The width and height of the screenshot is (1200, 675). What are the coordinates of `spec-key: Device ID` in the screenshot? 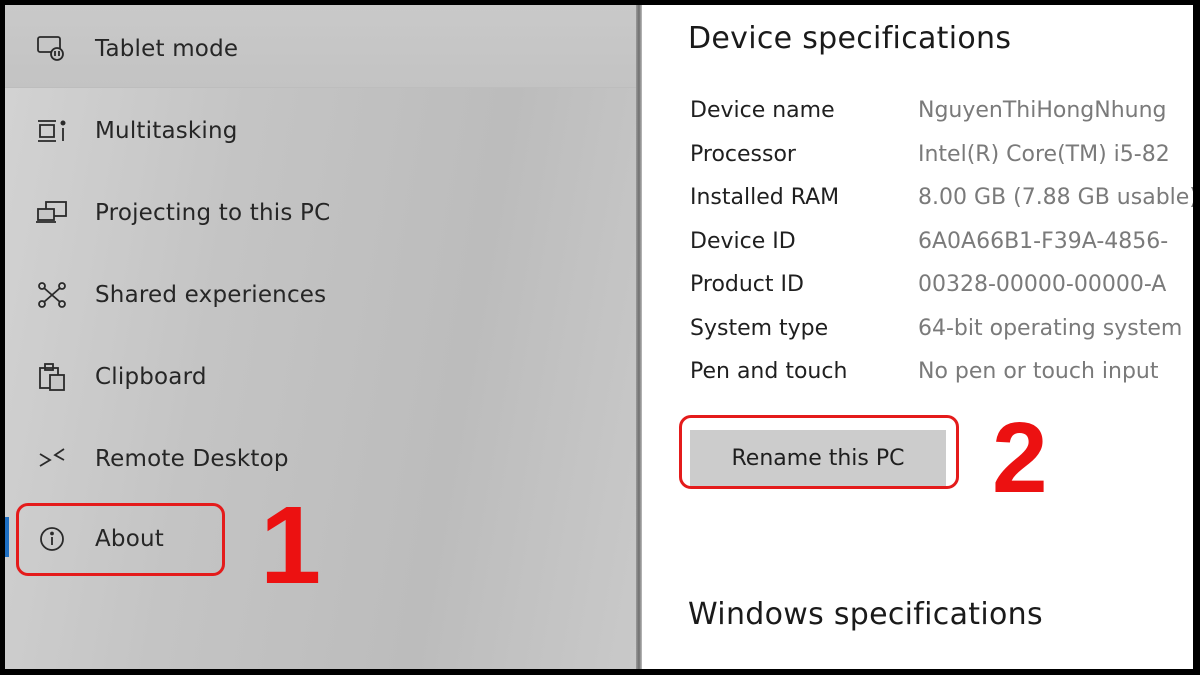 It's located at (743, 241).